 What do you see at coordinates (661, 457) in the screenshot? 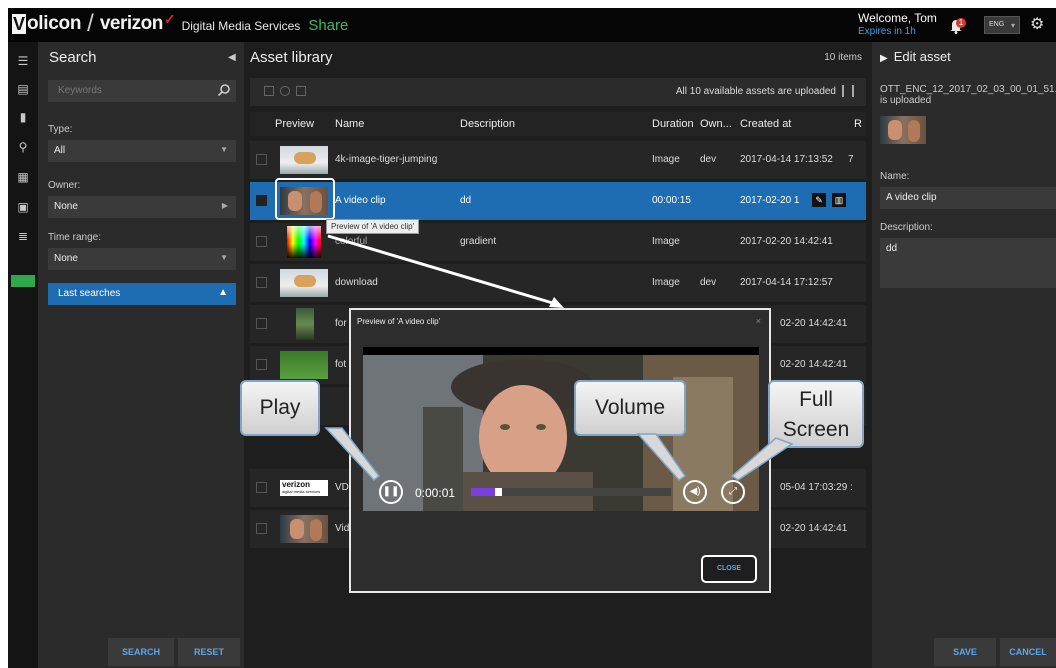
I see `volume-callout-pointer` at bounding box center [661, 457].